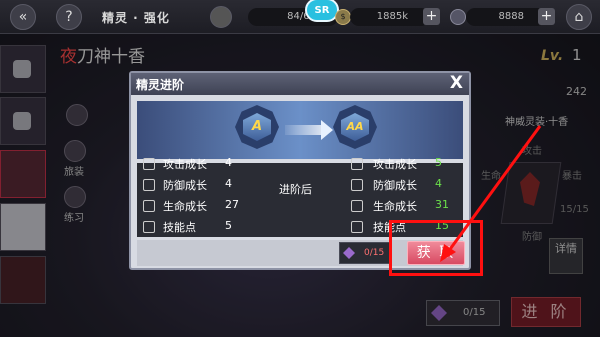 Image resolution: width=600 pixels, height=337 pixels. Describe the element at coordinates (456, 83) in the screenshot. I see `close-button: X` at that location.